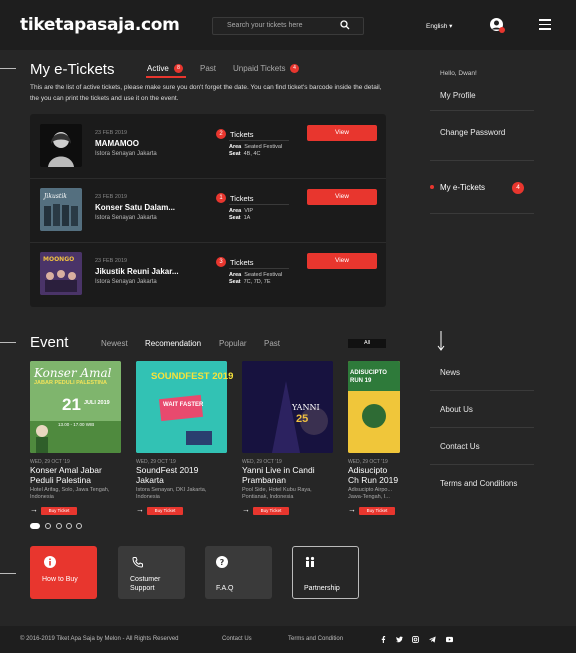  Describe the element at coordinates (245, 154) in the screenshot. I see `ticket-seat: Seat 4B, 4C` at that location.